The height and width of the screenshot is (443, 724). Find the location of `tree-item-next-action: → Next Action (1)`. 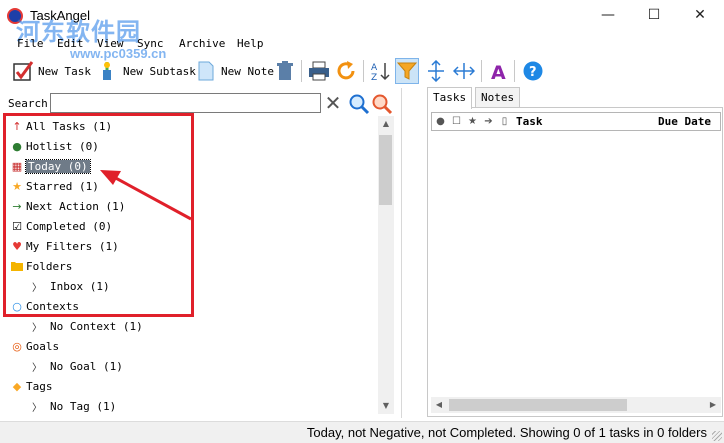

tree-item-next-action: → Next Action (1) is located at coordinates (68, 206).